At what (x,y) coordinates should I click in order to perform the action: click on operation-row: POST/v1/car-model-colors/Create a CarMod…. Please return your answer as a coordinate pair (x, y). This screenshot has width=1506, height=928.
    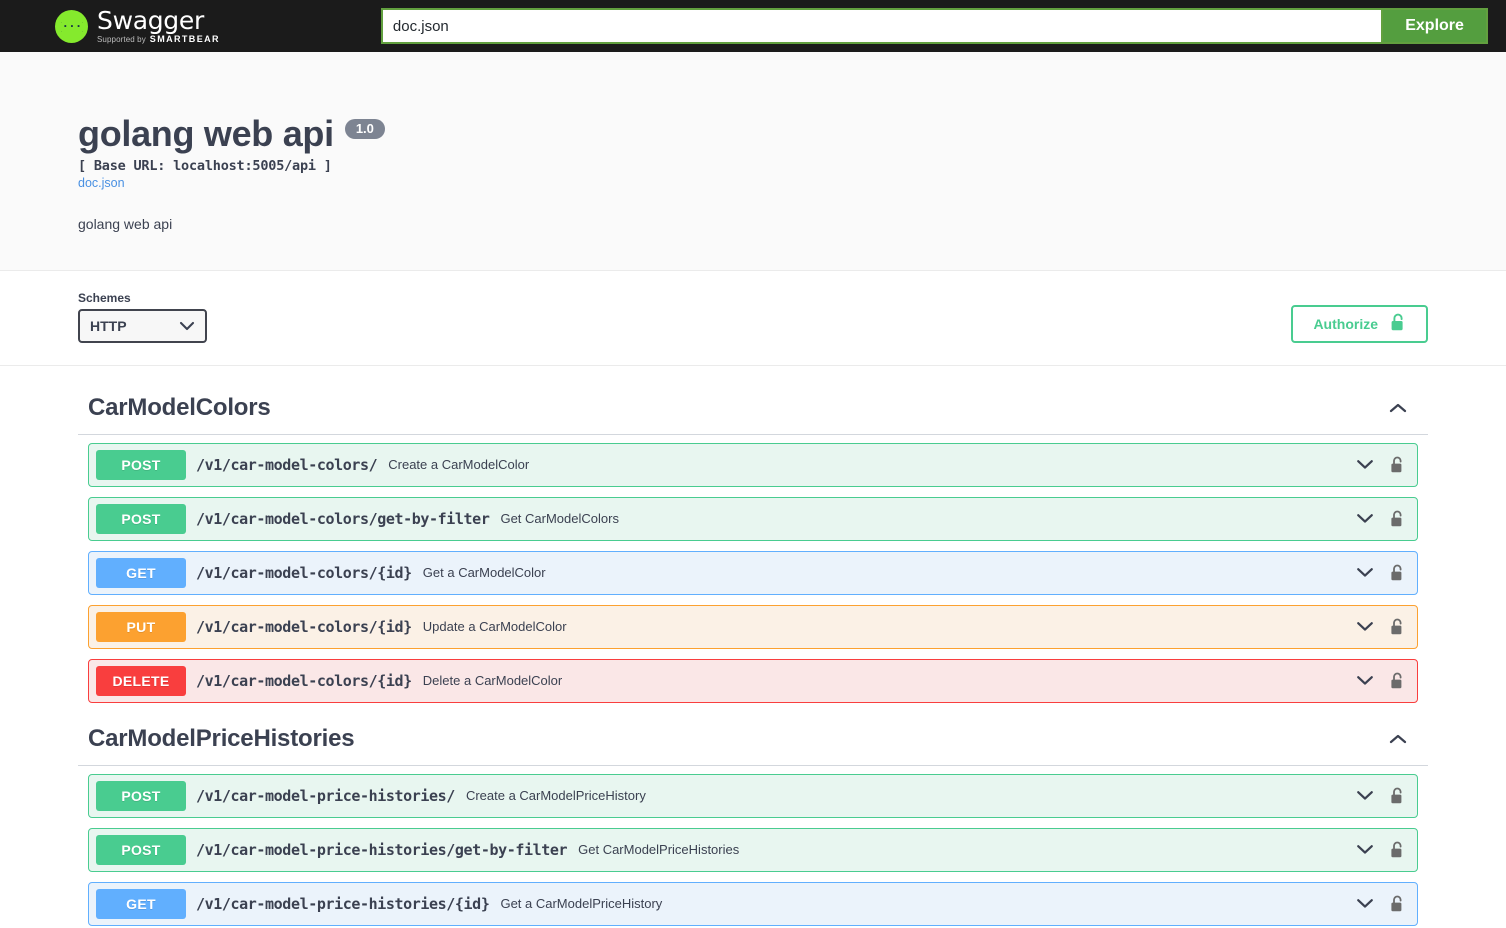
    Looking at the image, I should click on (753, 464).